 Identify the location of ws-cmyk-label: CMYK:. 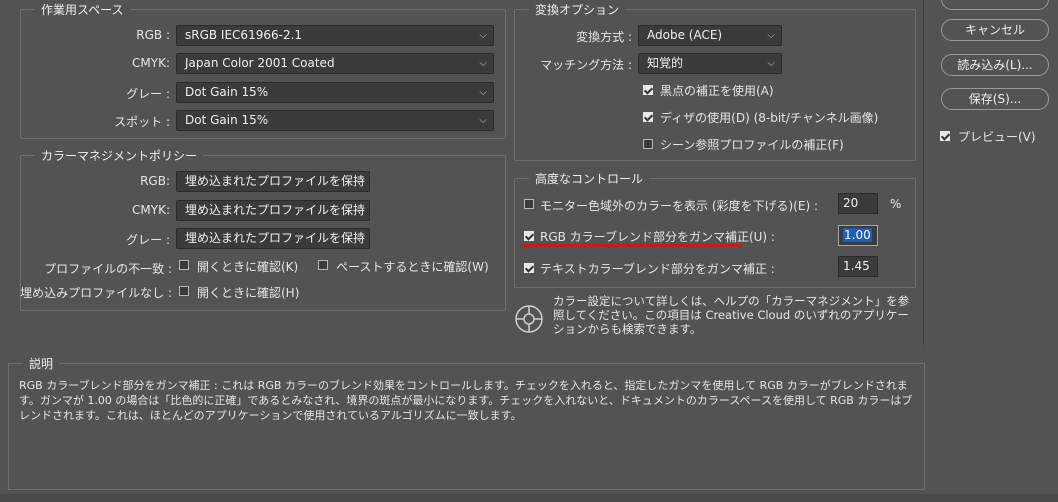
(151, 63).